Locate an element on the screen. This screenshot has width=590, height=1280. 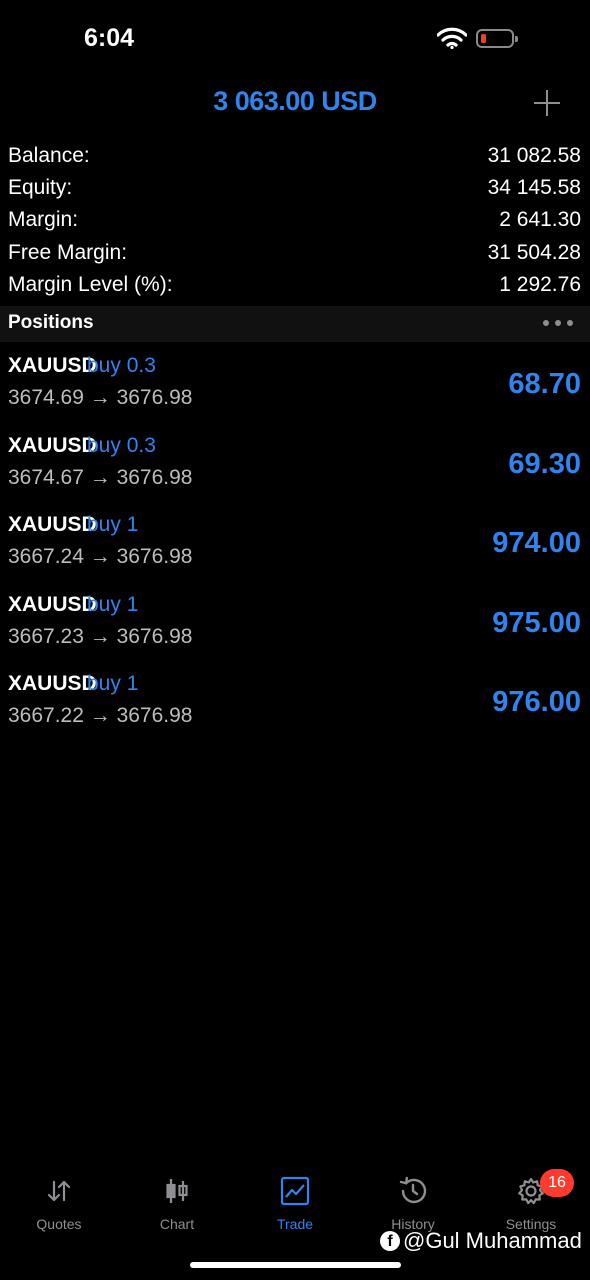
position-prices: 3674.69 → 3676.98 is located at coordinates (100, 397).